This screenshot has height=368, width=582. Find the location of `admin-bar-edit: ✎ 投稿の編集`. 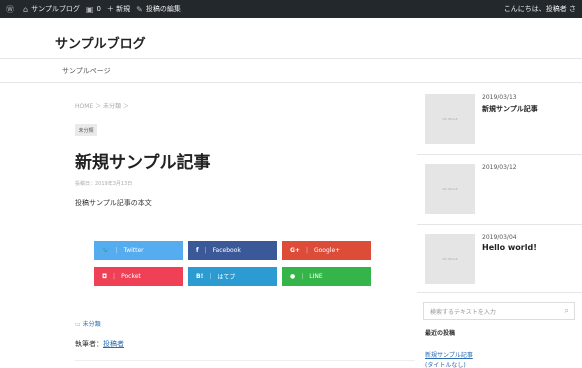

admin-bar-edit: ✎ 投稿の編集 is located at coordinates (158, 9).